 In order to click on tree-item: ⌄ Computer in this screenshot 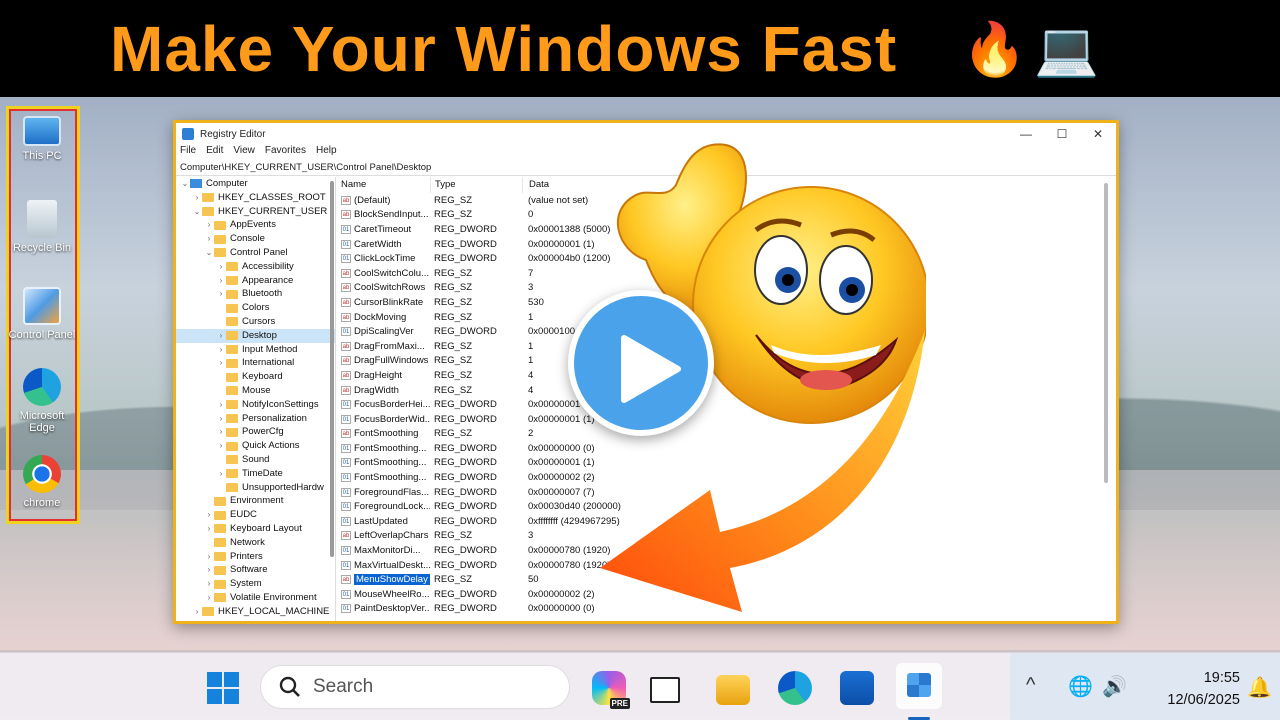, I will do `click(255, 184)`.